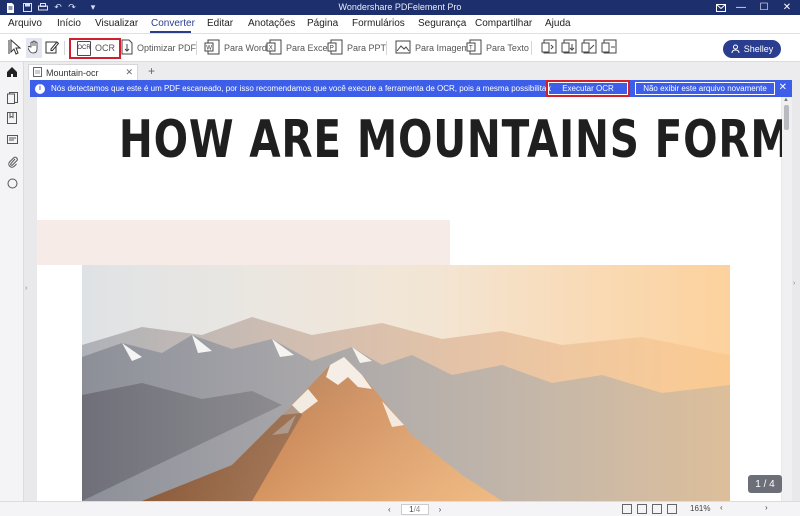 This screenshot has height=516, width=800. I want to click on next-page-icon: ›, so click(440, 509).